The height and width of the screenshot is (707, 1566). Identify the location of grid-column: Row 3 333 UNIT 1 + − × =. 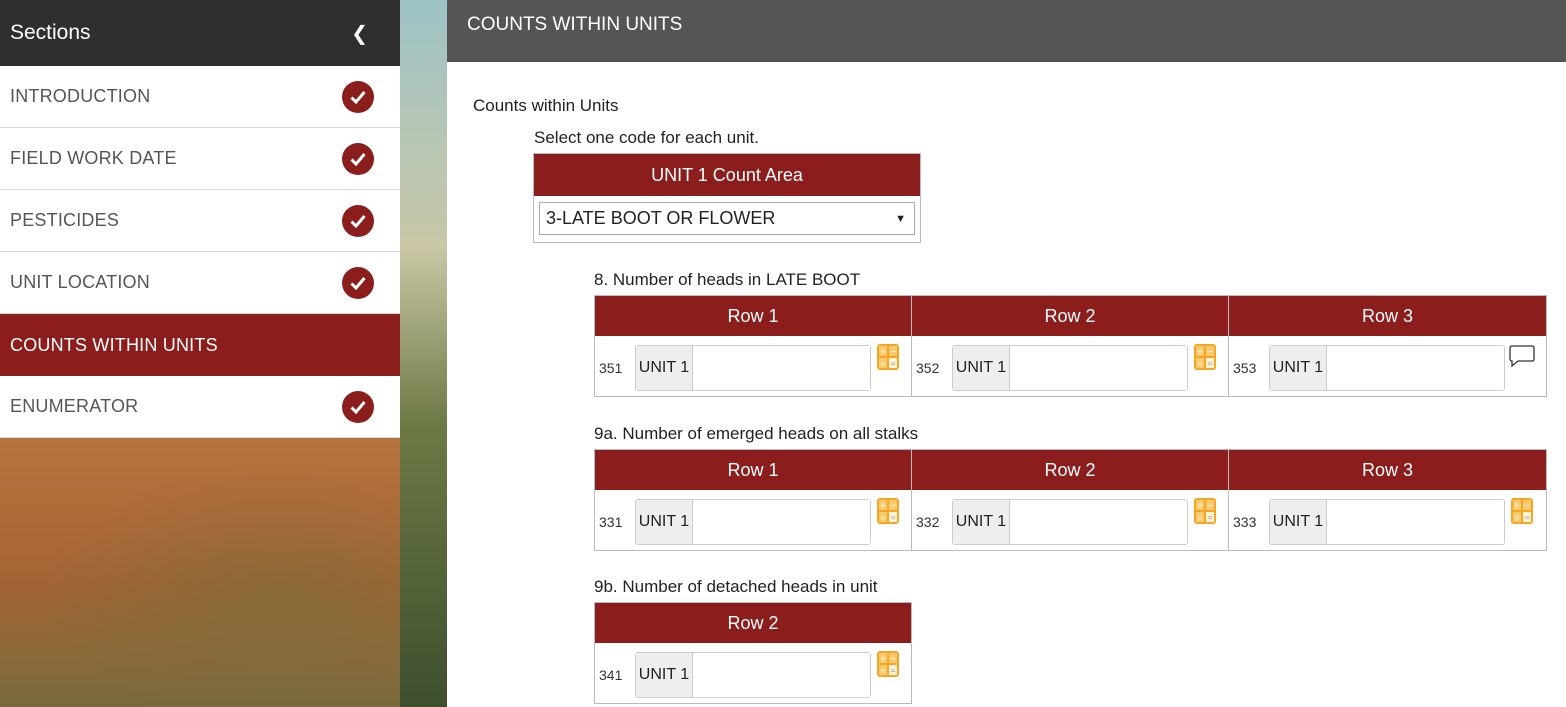
(1387, 500).